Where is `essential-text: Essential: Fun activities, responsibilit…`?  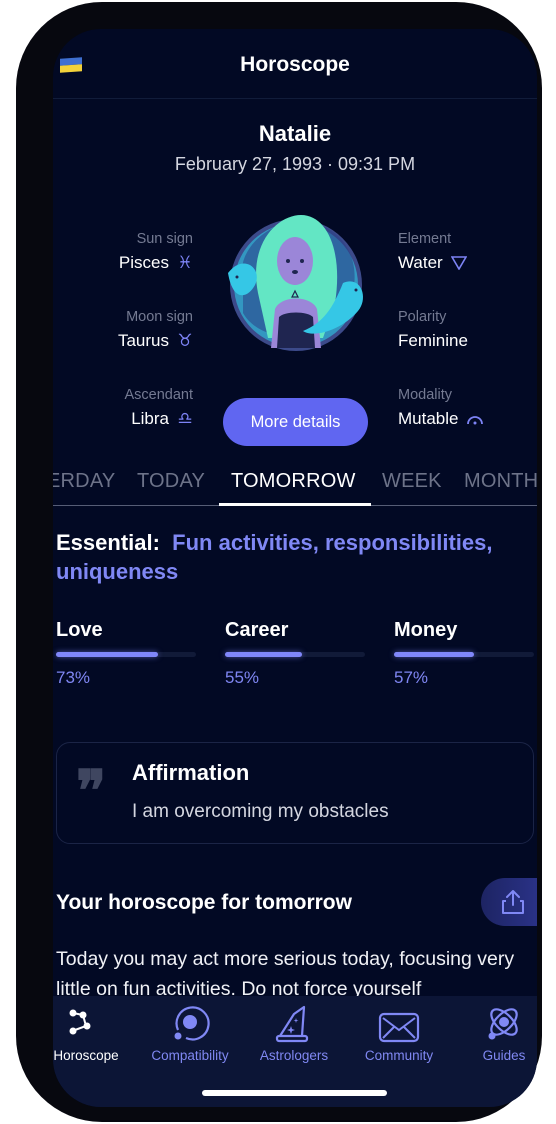
essential-text: Essential: Fun activities, responsibilit… is located at coordinates (276, 557).